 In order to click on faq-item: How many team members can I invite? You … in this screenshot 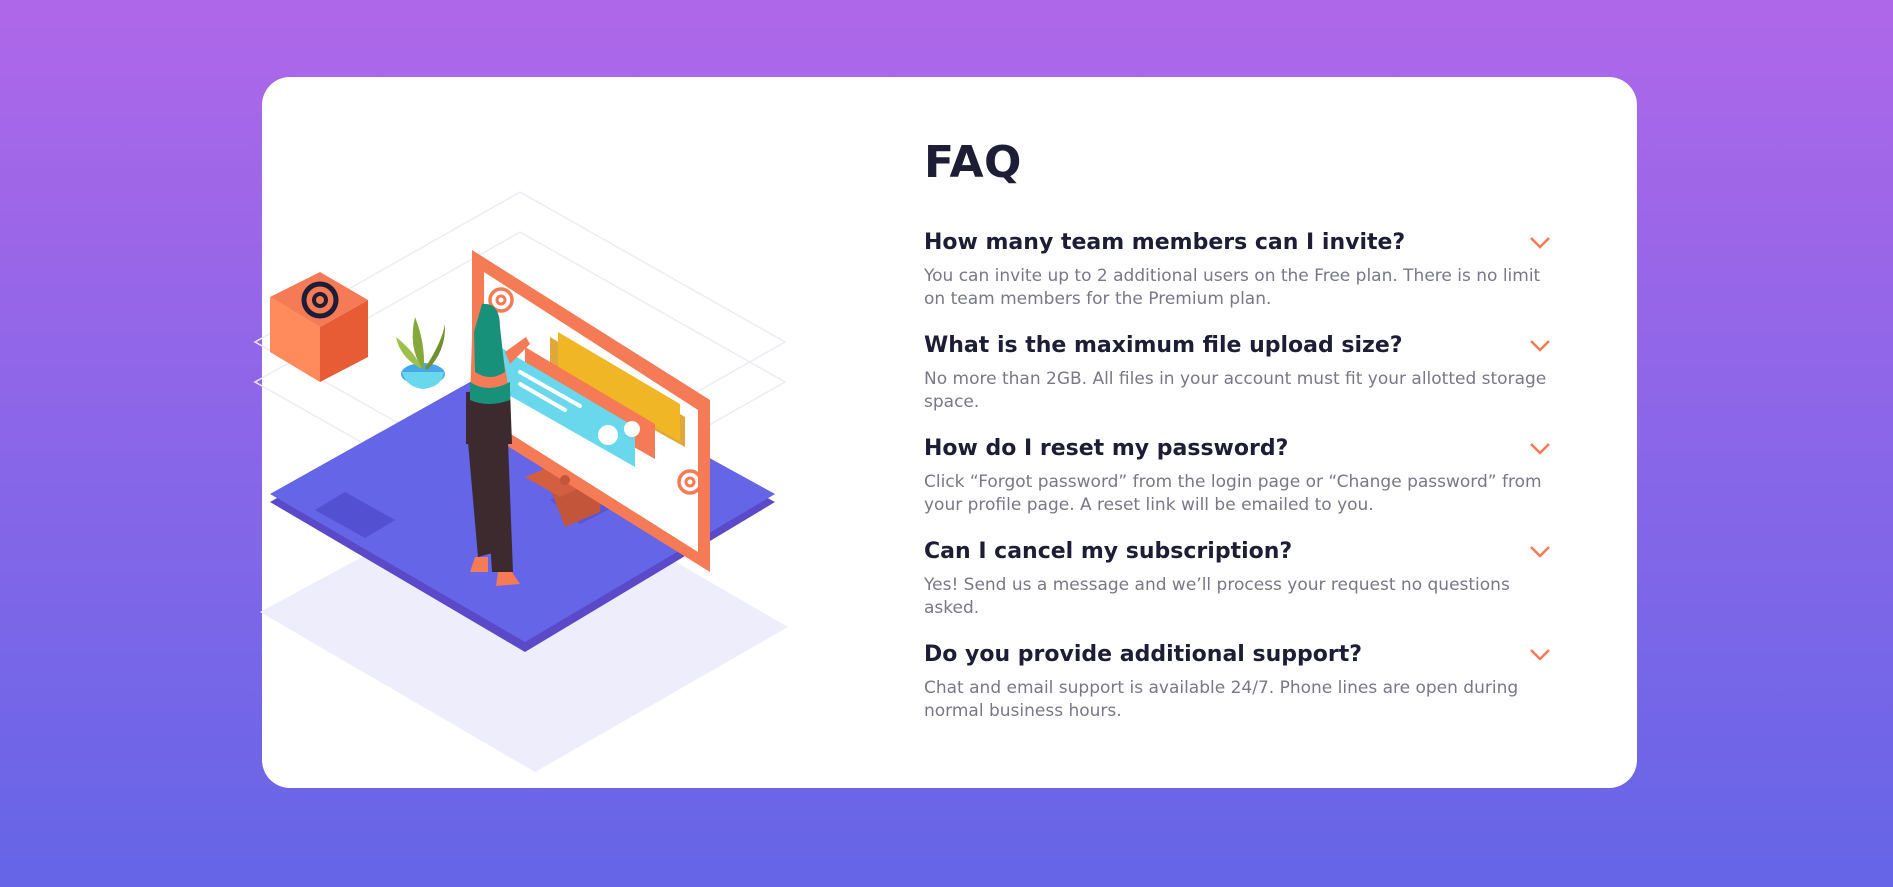, I will do `click(1237, 270)`.